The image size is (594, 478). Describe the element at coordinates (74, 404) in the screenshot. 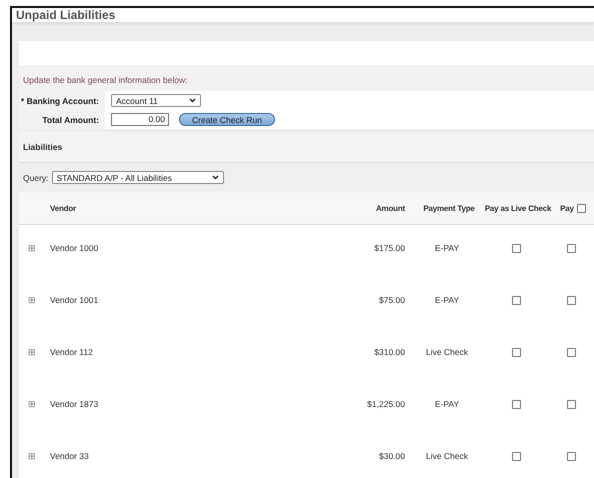

I see `table-cell: Vendor 1873` at that location.